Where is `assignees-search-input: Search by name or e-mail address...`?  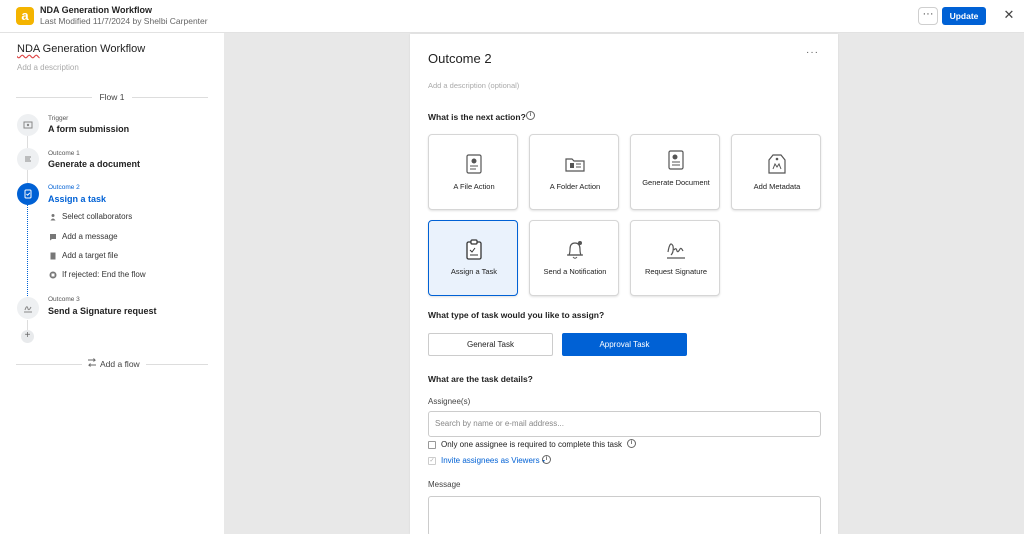 assignees-search-input: Search by name or e-mail address... is located at coordinates (624, 424).